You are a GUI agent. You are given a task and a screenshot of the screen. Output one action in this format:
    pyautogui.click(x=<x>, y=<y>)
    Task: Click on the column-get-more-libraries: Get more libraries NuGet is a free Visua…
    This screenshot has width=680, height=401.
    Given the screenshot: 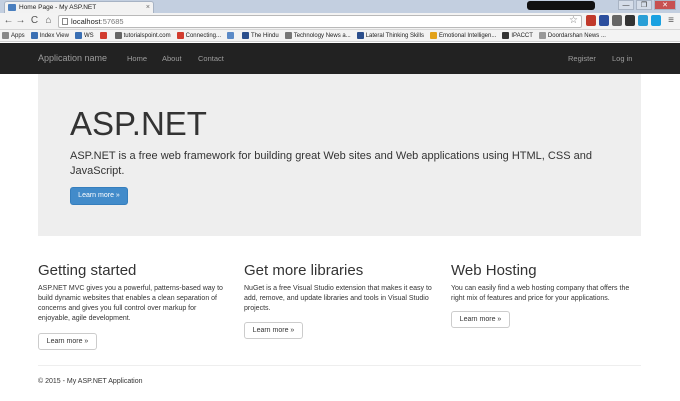 What is the action you would take?
    pyautogui.click(x=339, y=288)
    